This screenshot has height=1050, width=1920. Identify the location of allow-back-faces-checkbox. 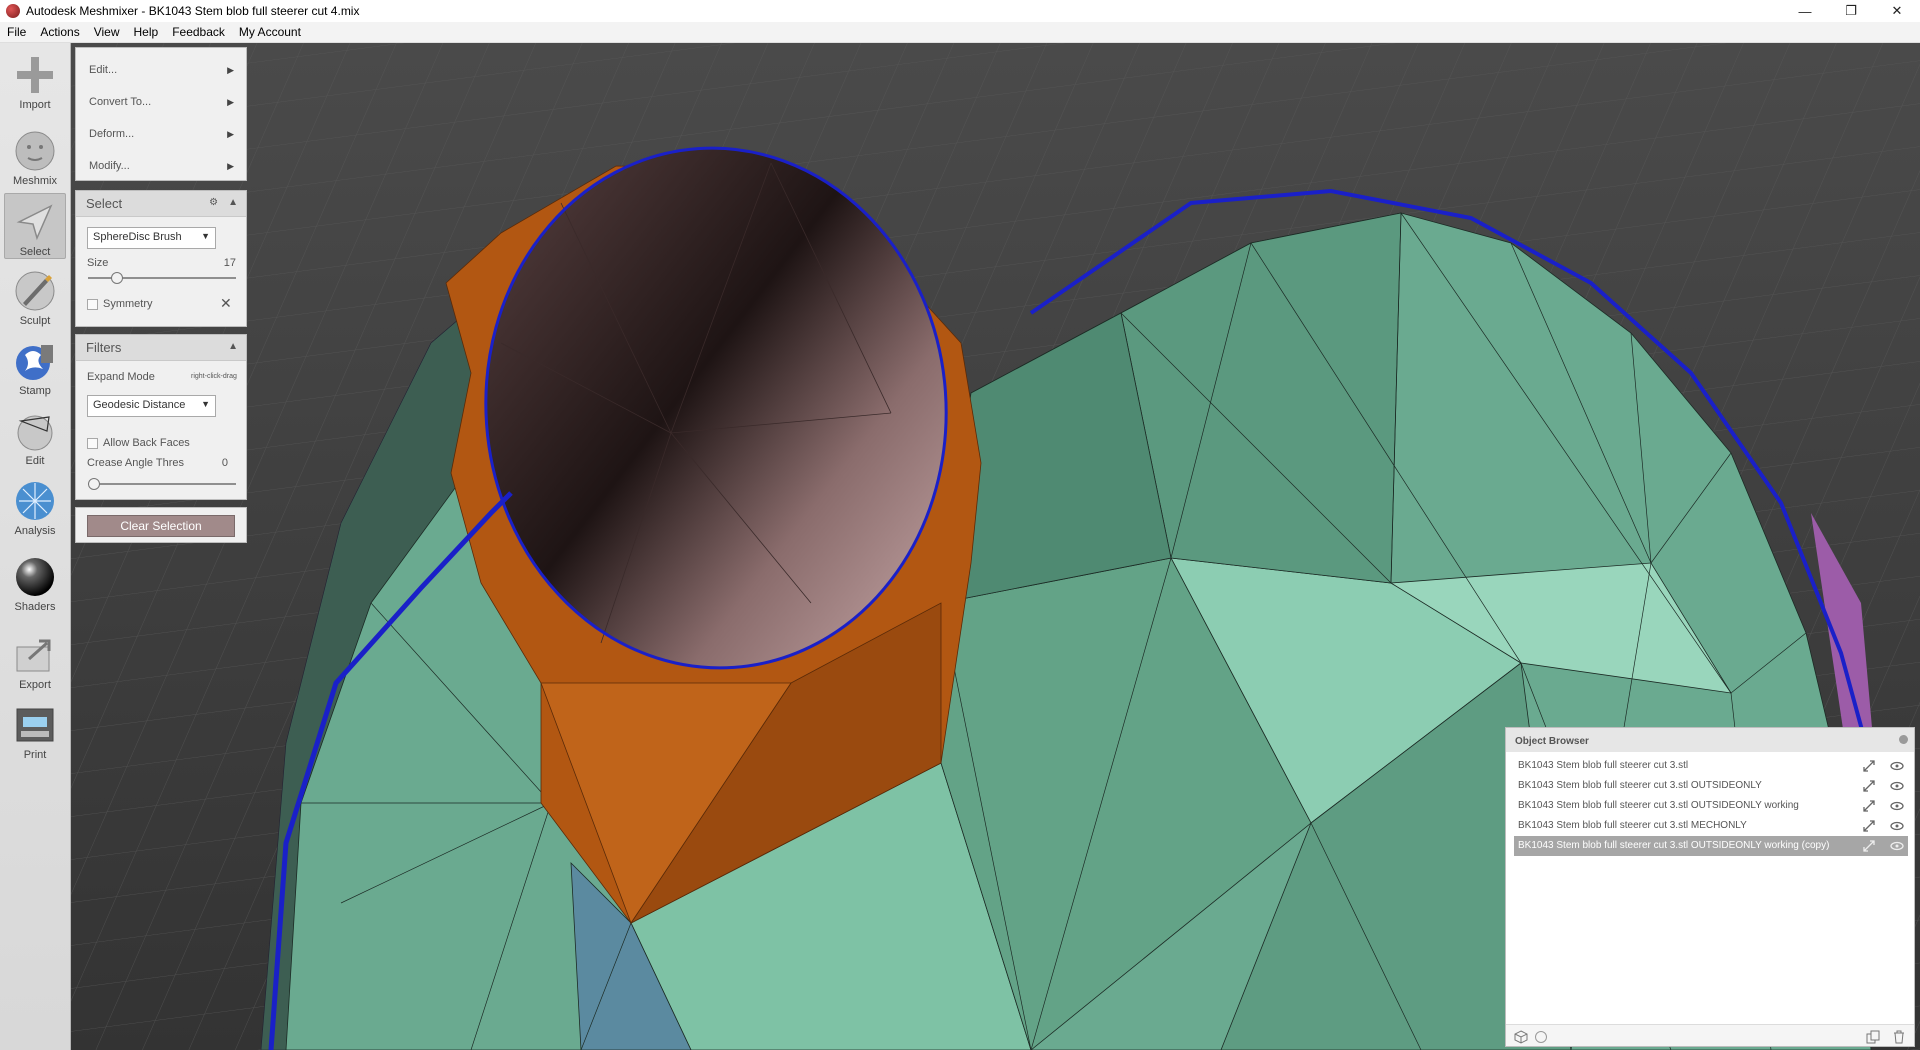
(92, 443).